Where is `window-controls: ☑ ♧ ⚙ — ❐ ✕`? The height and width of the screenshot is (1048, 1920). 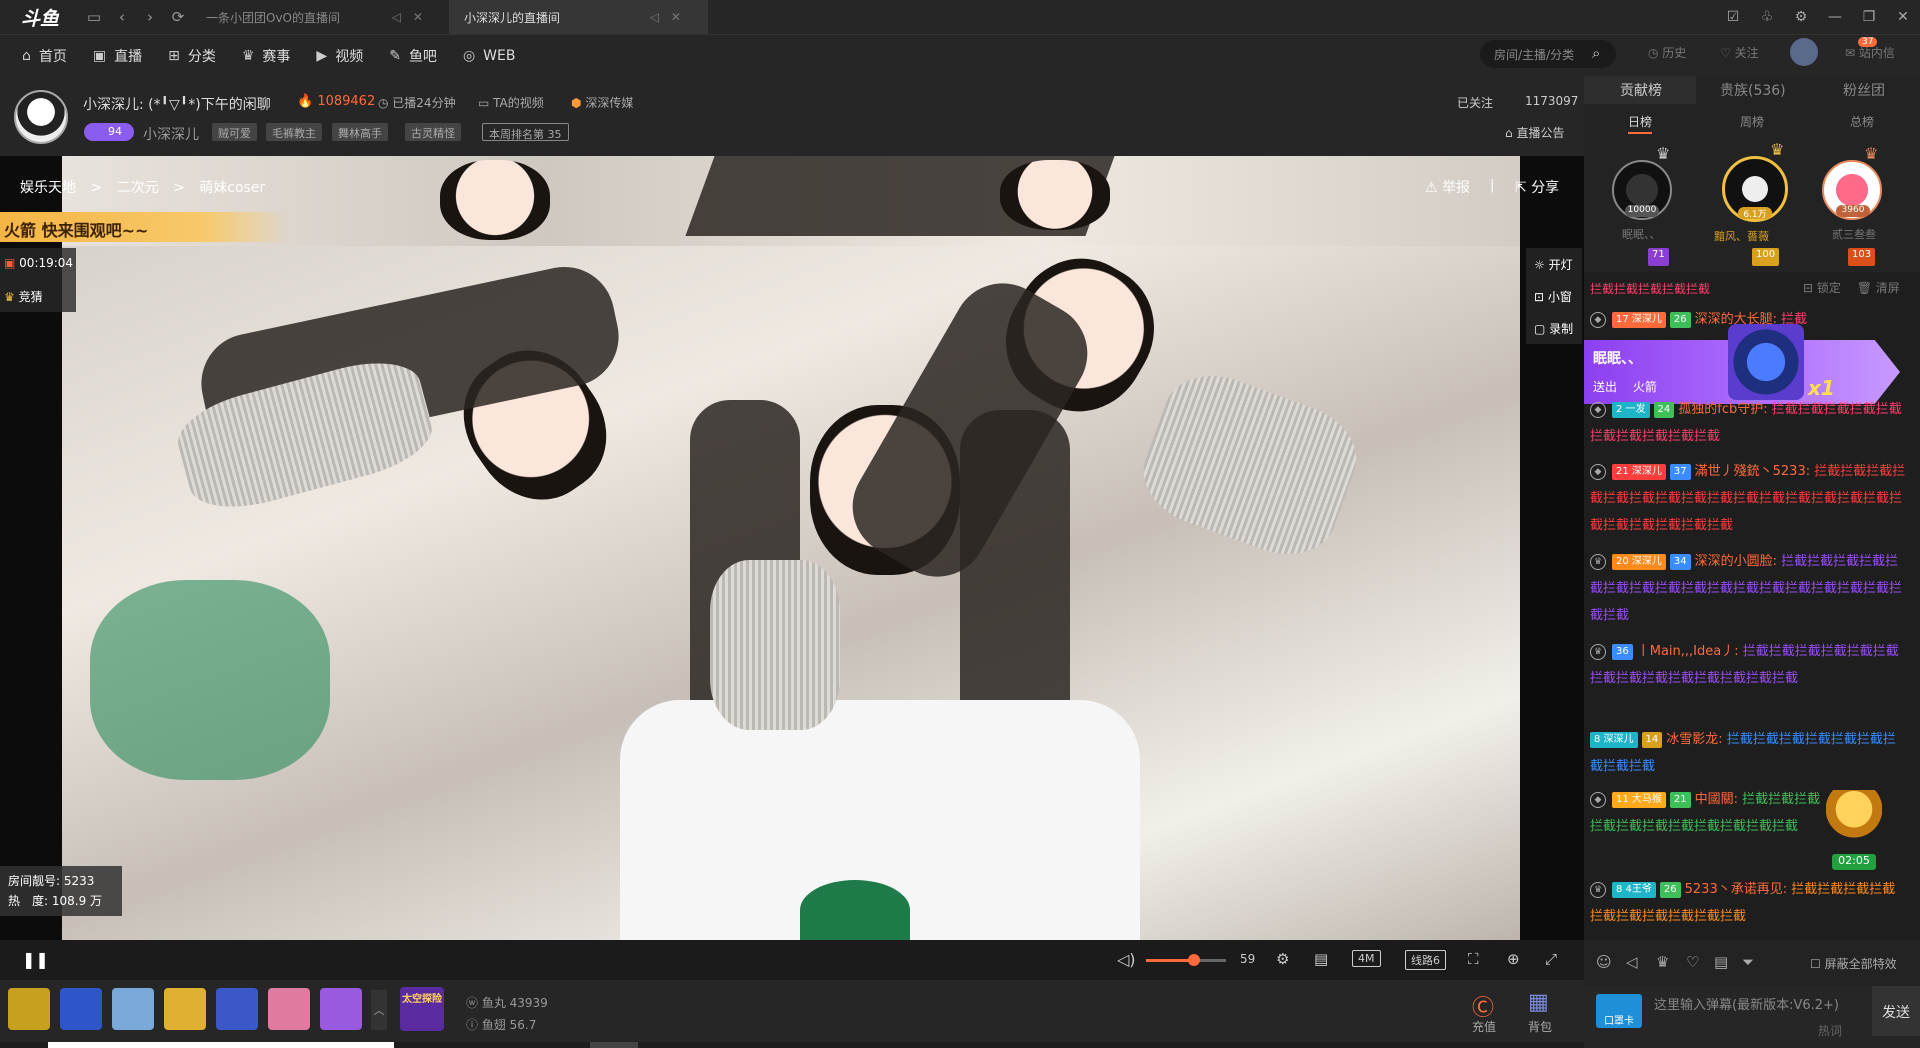
window-controls: ☑ ♧ ⚙ — ❐ ✕ is located at coordinates (1818, 17).